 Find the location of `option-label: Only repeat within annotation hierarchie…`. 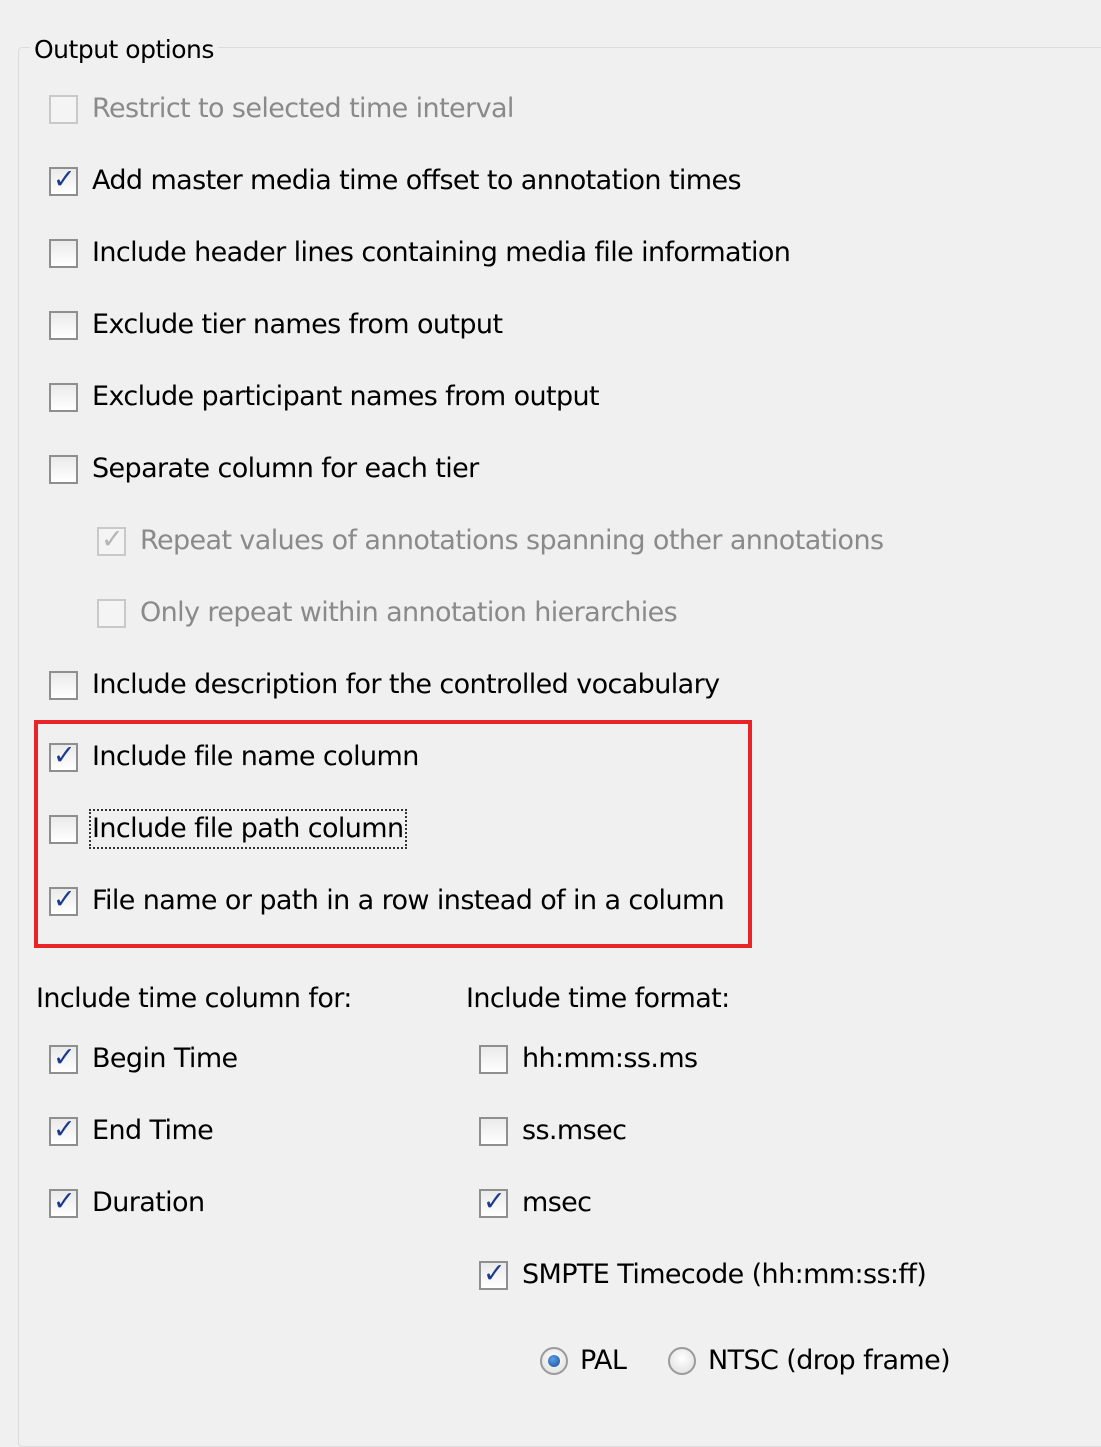

option-label: Only repeat within annotation hierarchie… is located at coordinates (409, 612).